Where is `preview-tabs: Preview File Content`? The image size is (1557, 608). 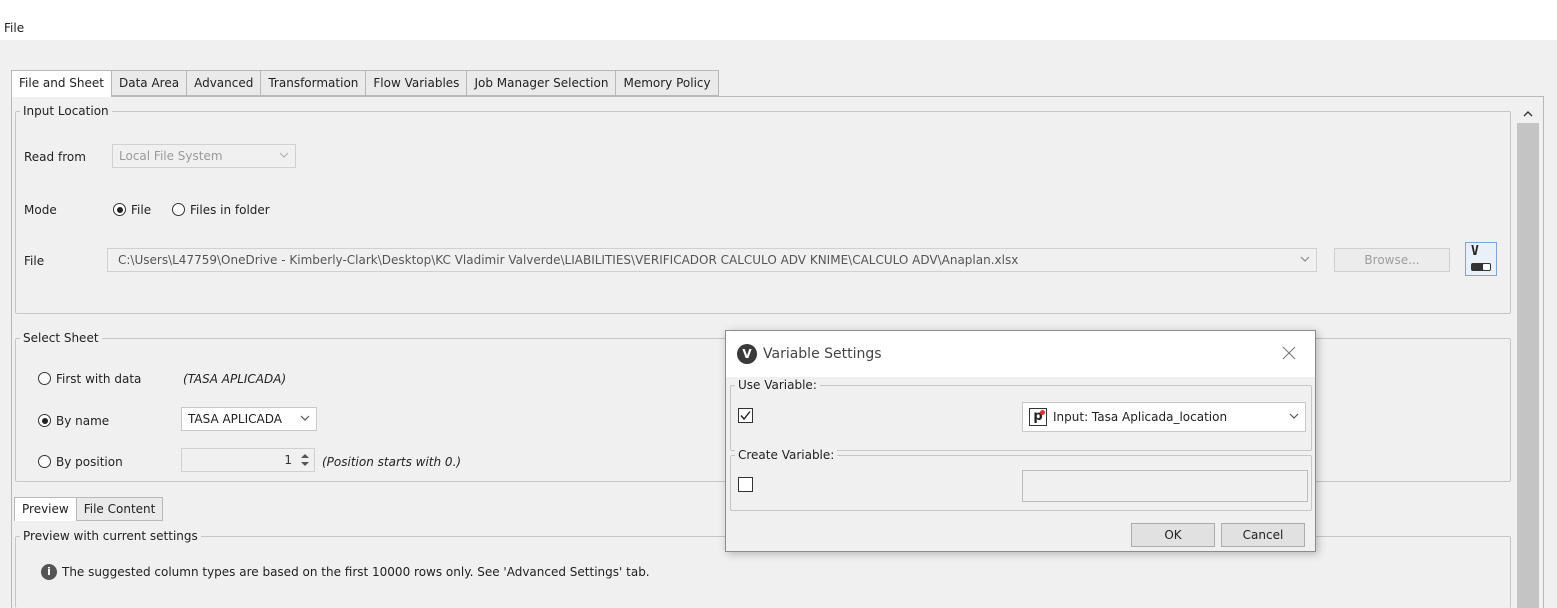 preview-tabs: Preview File Content is located at coordinates (89, 509).